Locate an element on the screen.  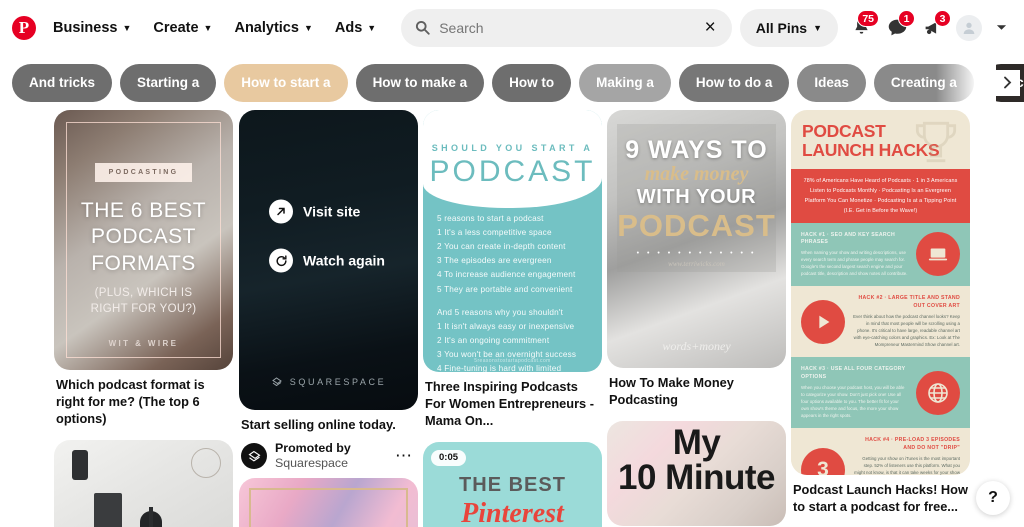
promoter-avatar is located at coordinates (254, 456).